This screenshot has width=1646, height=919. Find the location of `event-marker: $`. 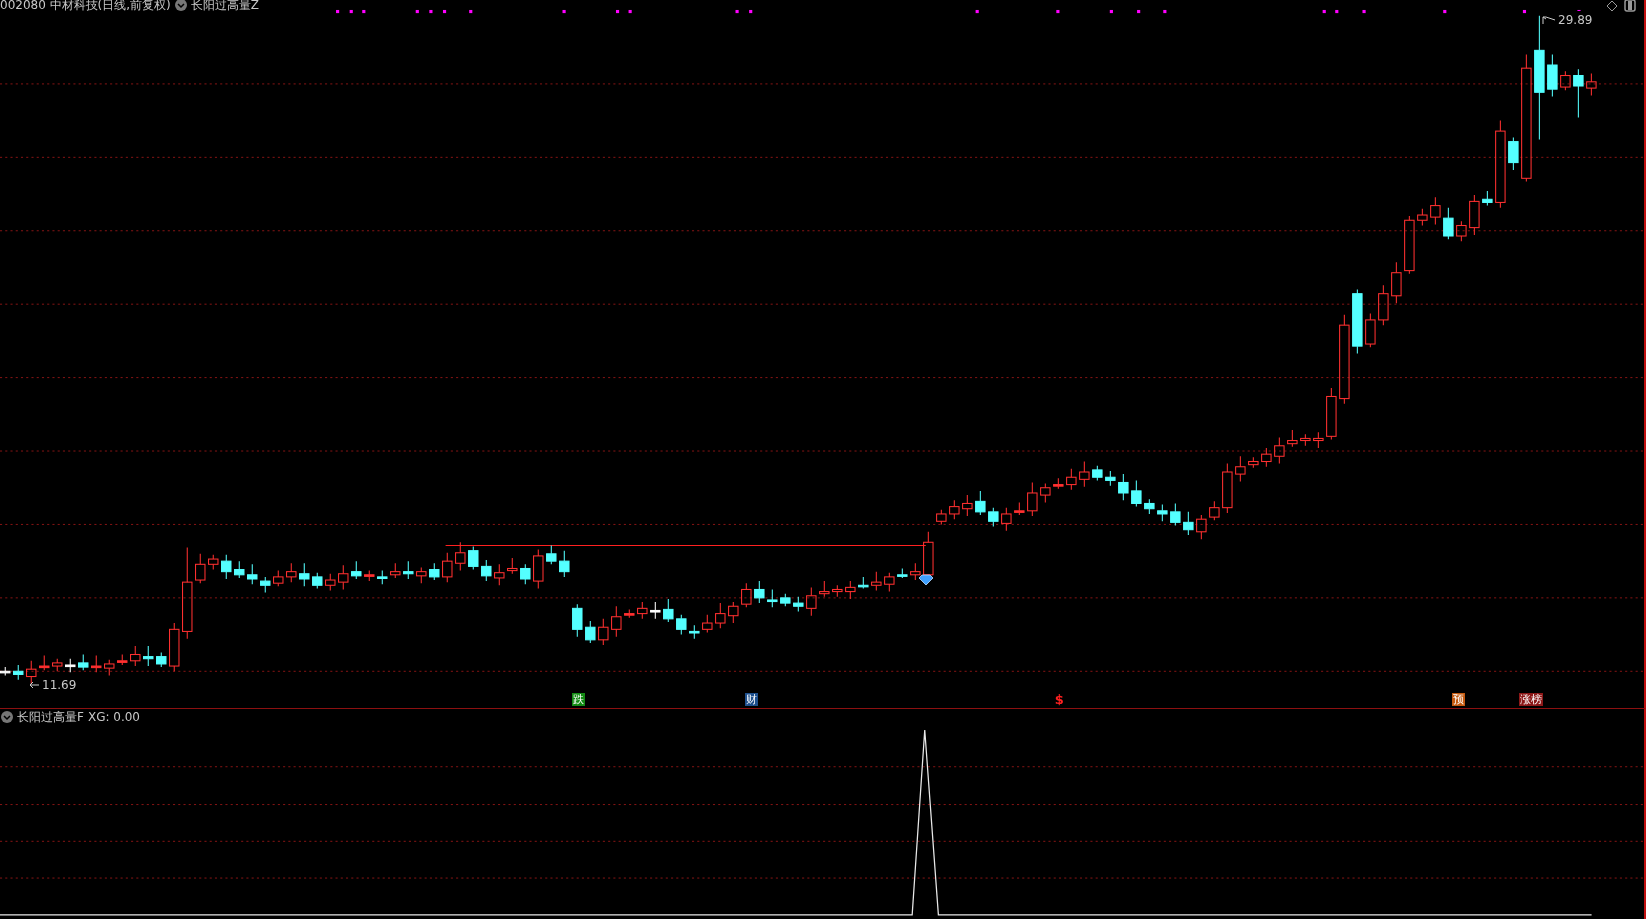

event-marker: $ is located at coordinates (1059, 699).